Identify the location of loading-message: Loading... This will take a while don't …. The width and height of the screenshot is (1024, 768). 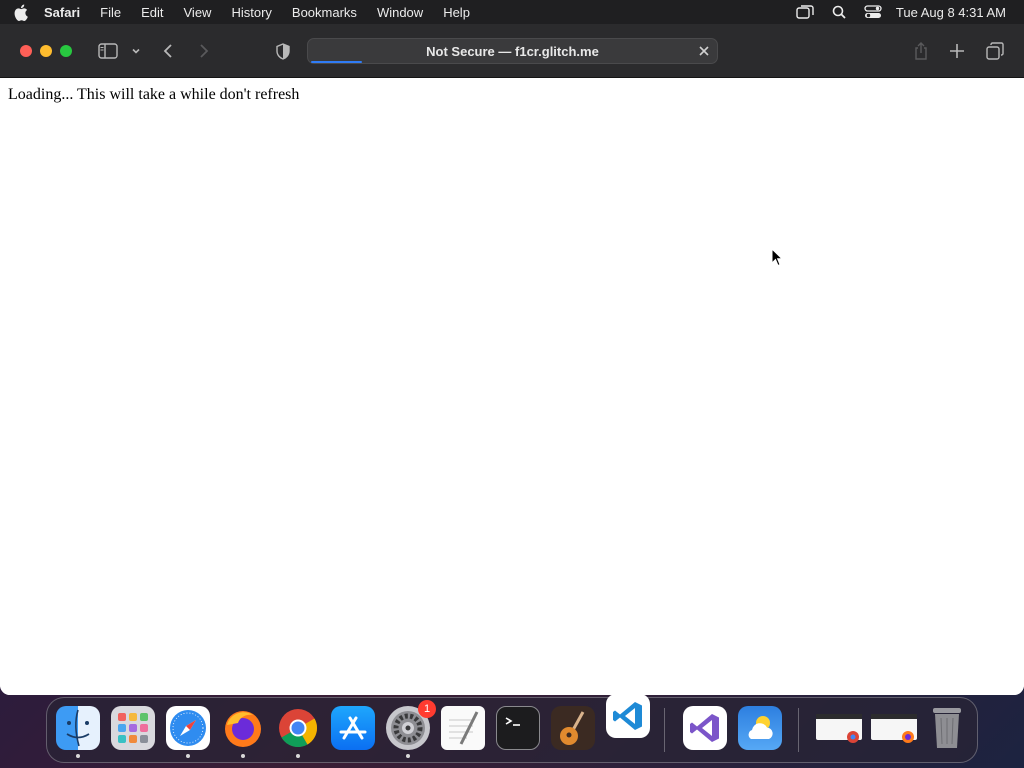
(154, 94).